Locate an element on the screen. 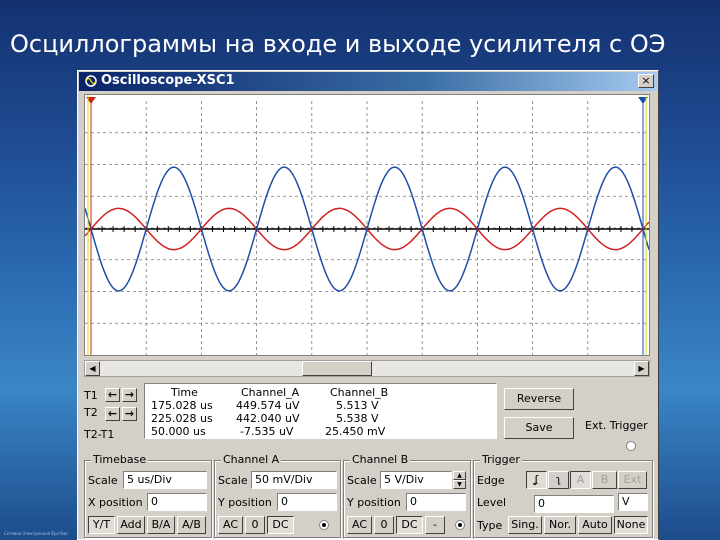 The width and height of the screenshot is (720, 540). ext-trigger-label: Ext. Trigger is located at coordinates (616, 425).